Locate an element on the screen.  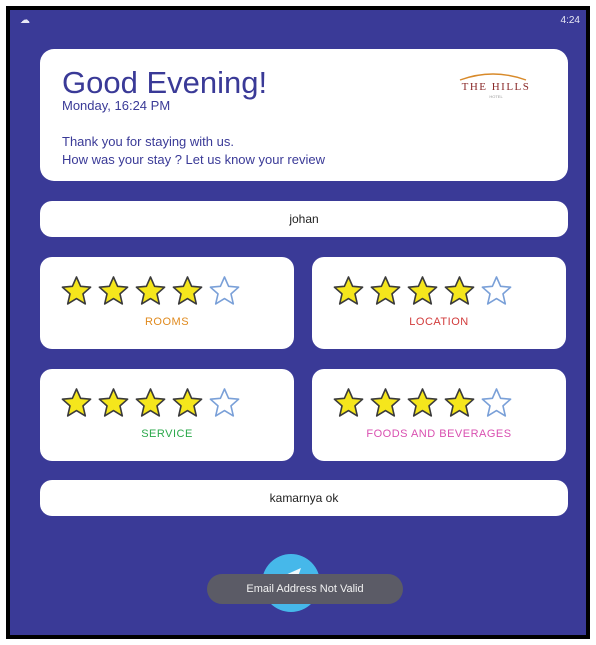
star-rating-location is located at coordinates (422, 290).